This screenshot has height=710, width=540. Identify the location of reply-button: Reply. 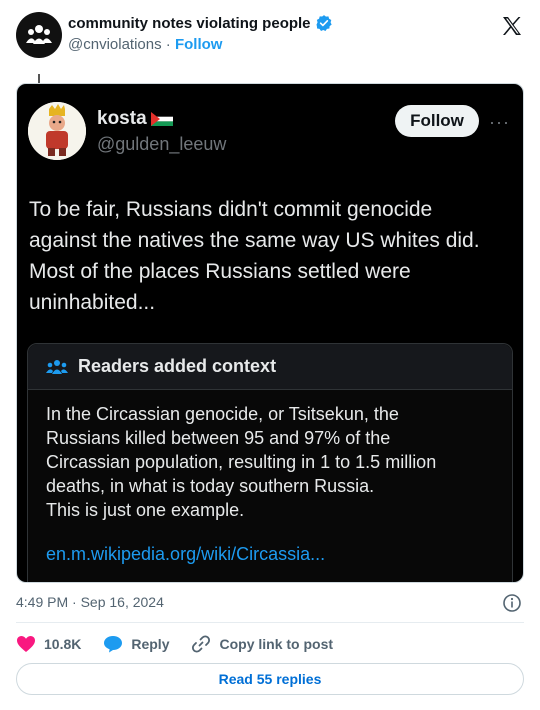
(136, 644).